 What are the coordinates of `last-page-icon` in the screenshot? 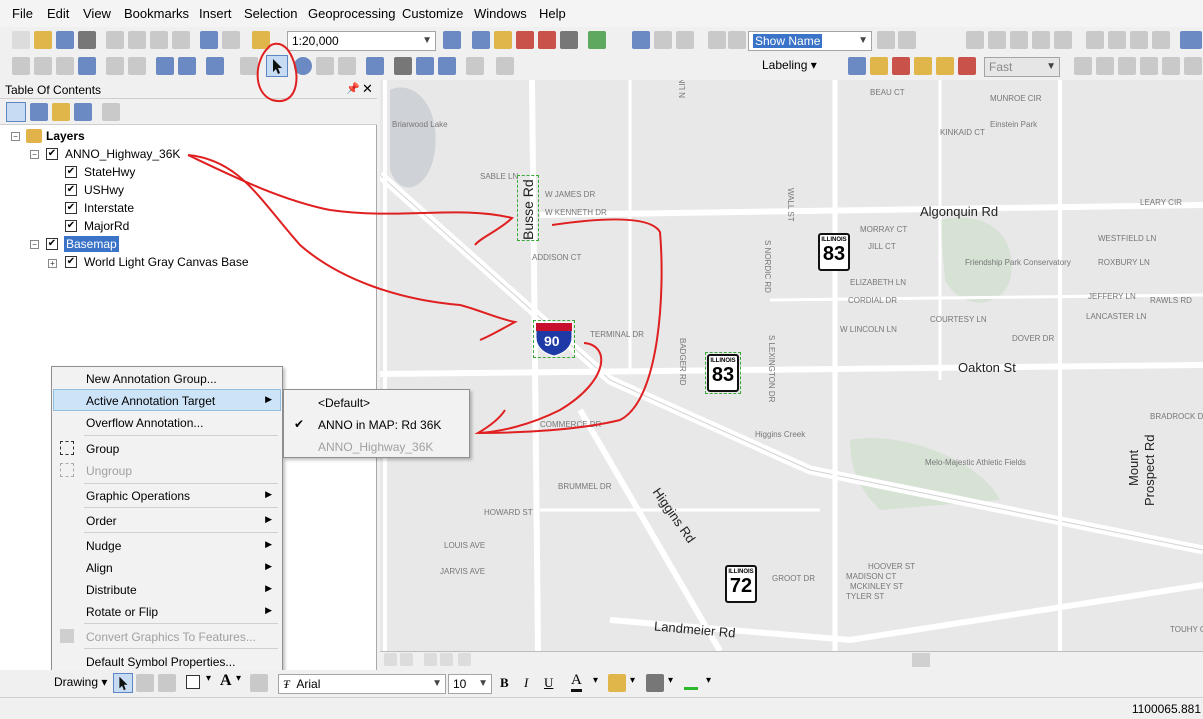 It's located at (907, 40).